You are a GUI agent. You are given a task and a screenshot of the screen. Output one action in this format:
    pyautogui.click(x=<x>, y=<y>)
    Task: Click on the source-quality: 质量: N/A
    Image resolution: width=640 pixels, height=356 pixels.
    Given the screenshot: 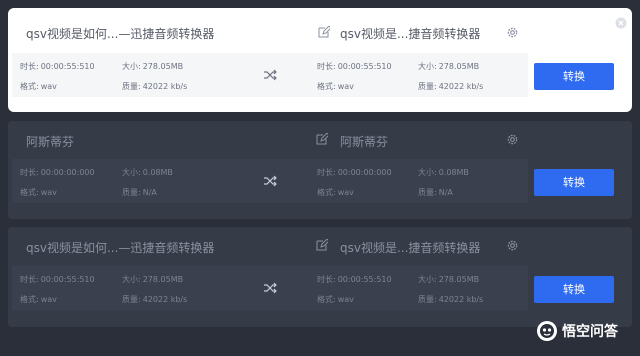 What is the action you would take?
    pyautogui.click(x=139, y=192)
    